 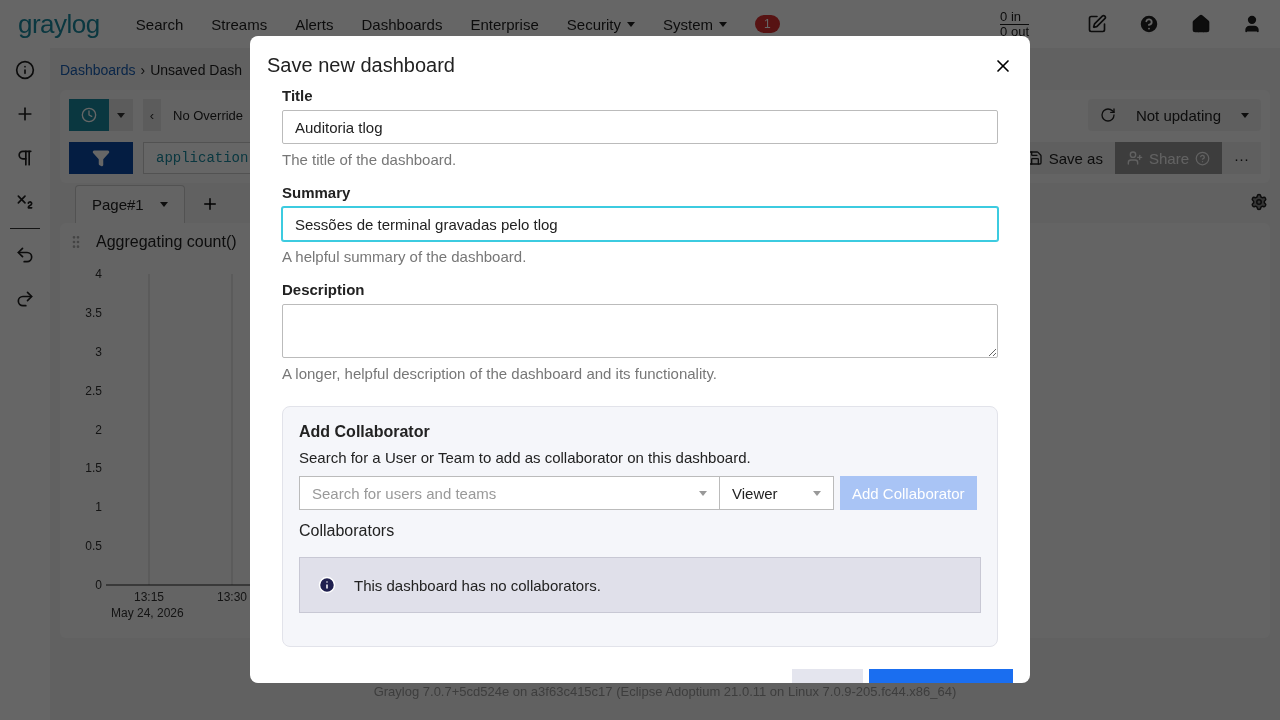 I want to click on section-title: Add Collaborator, so click(x=365, y=432).